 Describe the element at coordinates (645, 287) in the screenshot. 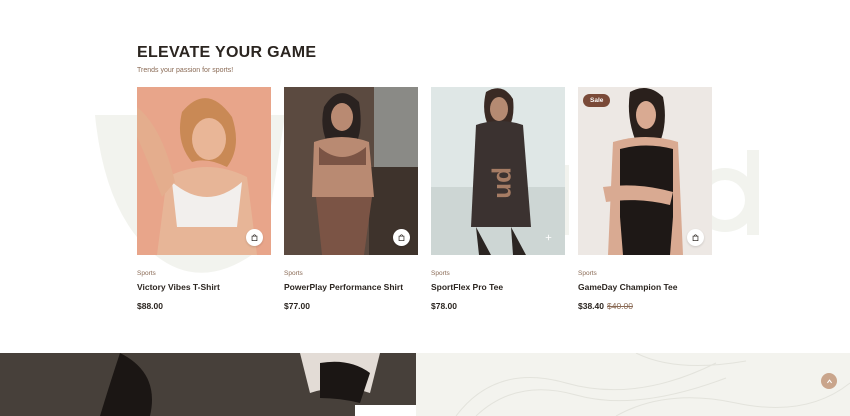

I see `product-name: GameDay Champion Tee` at that location.